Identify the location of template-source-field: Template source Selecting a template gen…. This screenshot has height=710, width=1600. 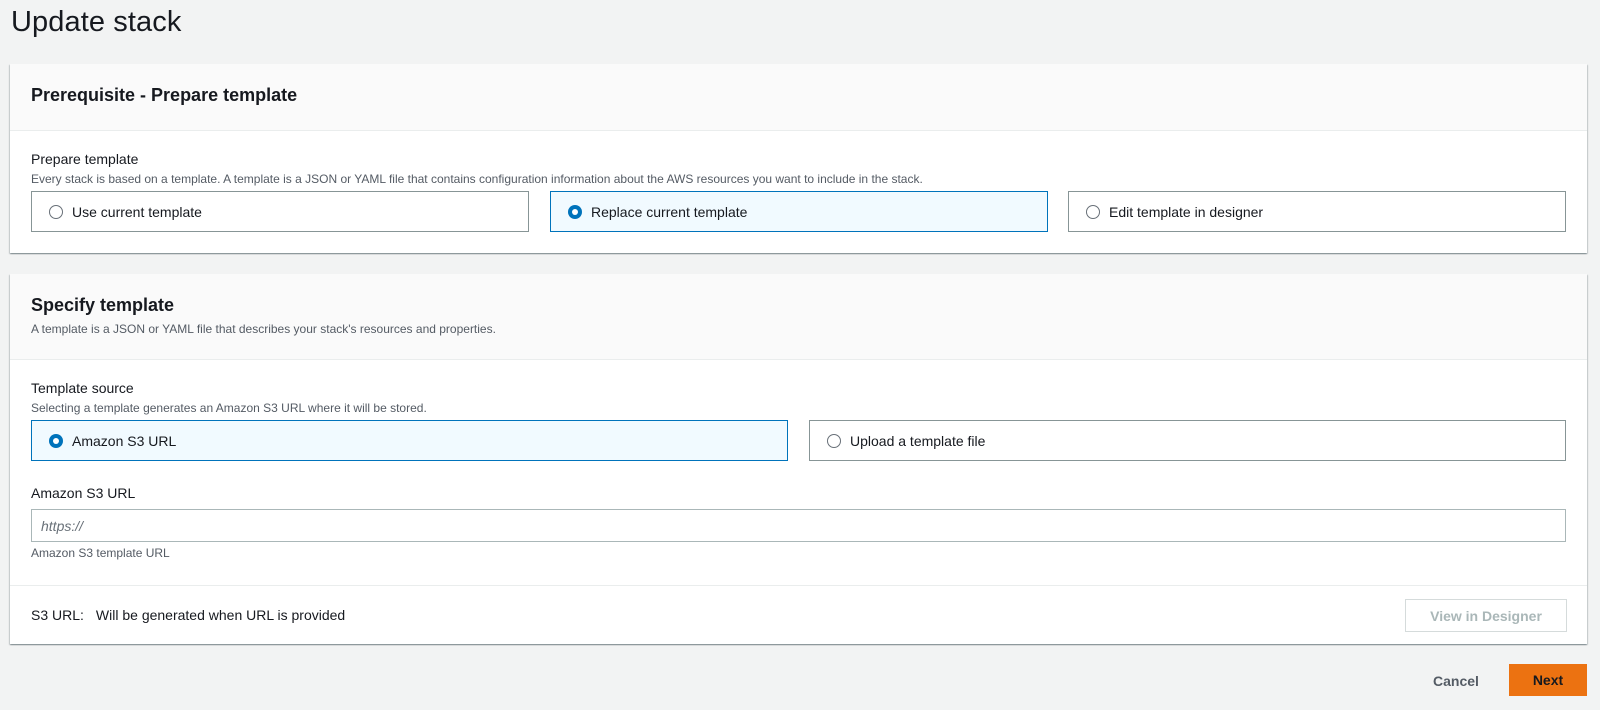
(229, 397).